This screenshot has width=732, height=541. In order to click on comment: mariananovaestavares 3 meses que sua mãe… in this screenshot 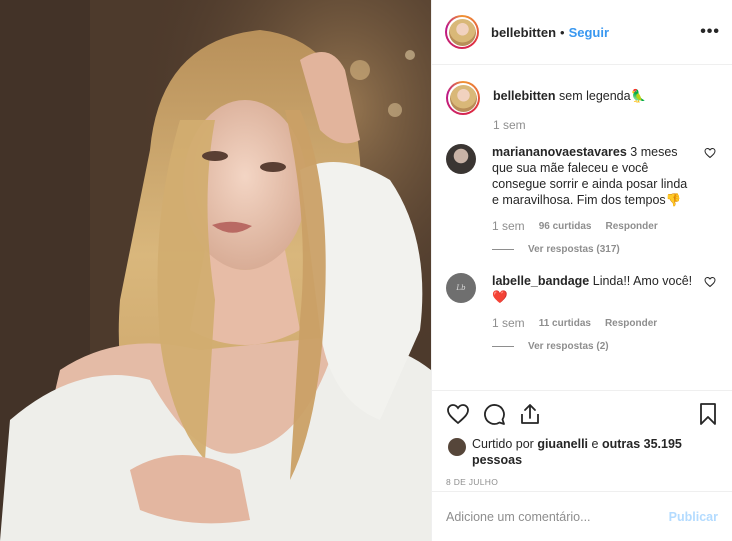, I will do `click(581, 199)`.